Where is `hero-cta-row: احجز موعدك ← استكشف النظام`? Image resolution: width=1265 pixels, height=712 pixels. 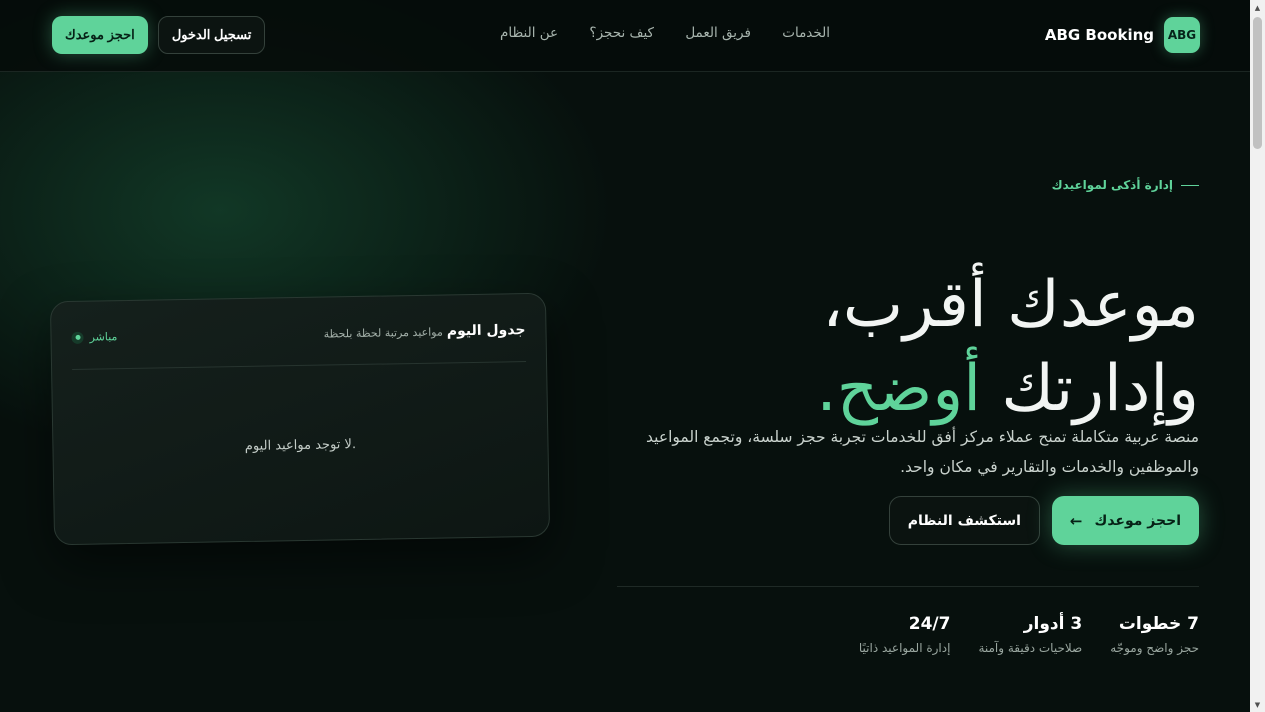
hero-cta-row: احجز موعدك ← استكشف النظام is located at coordinates (1043, 520).